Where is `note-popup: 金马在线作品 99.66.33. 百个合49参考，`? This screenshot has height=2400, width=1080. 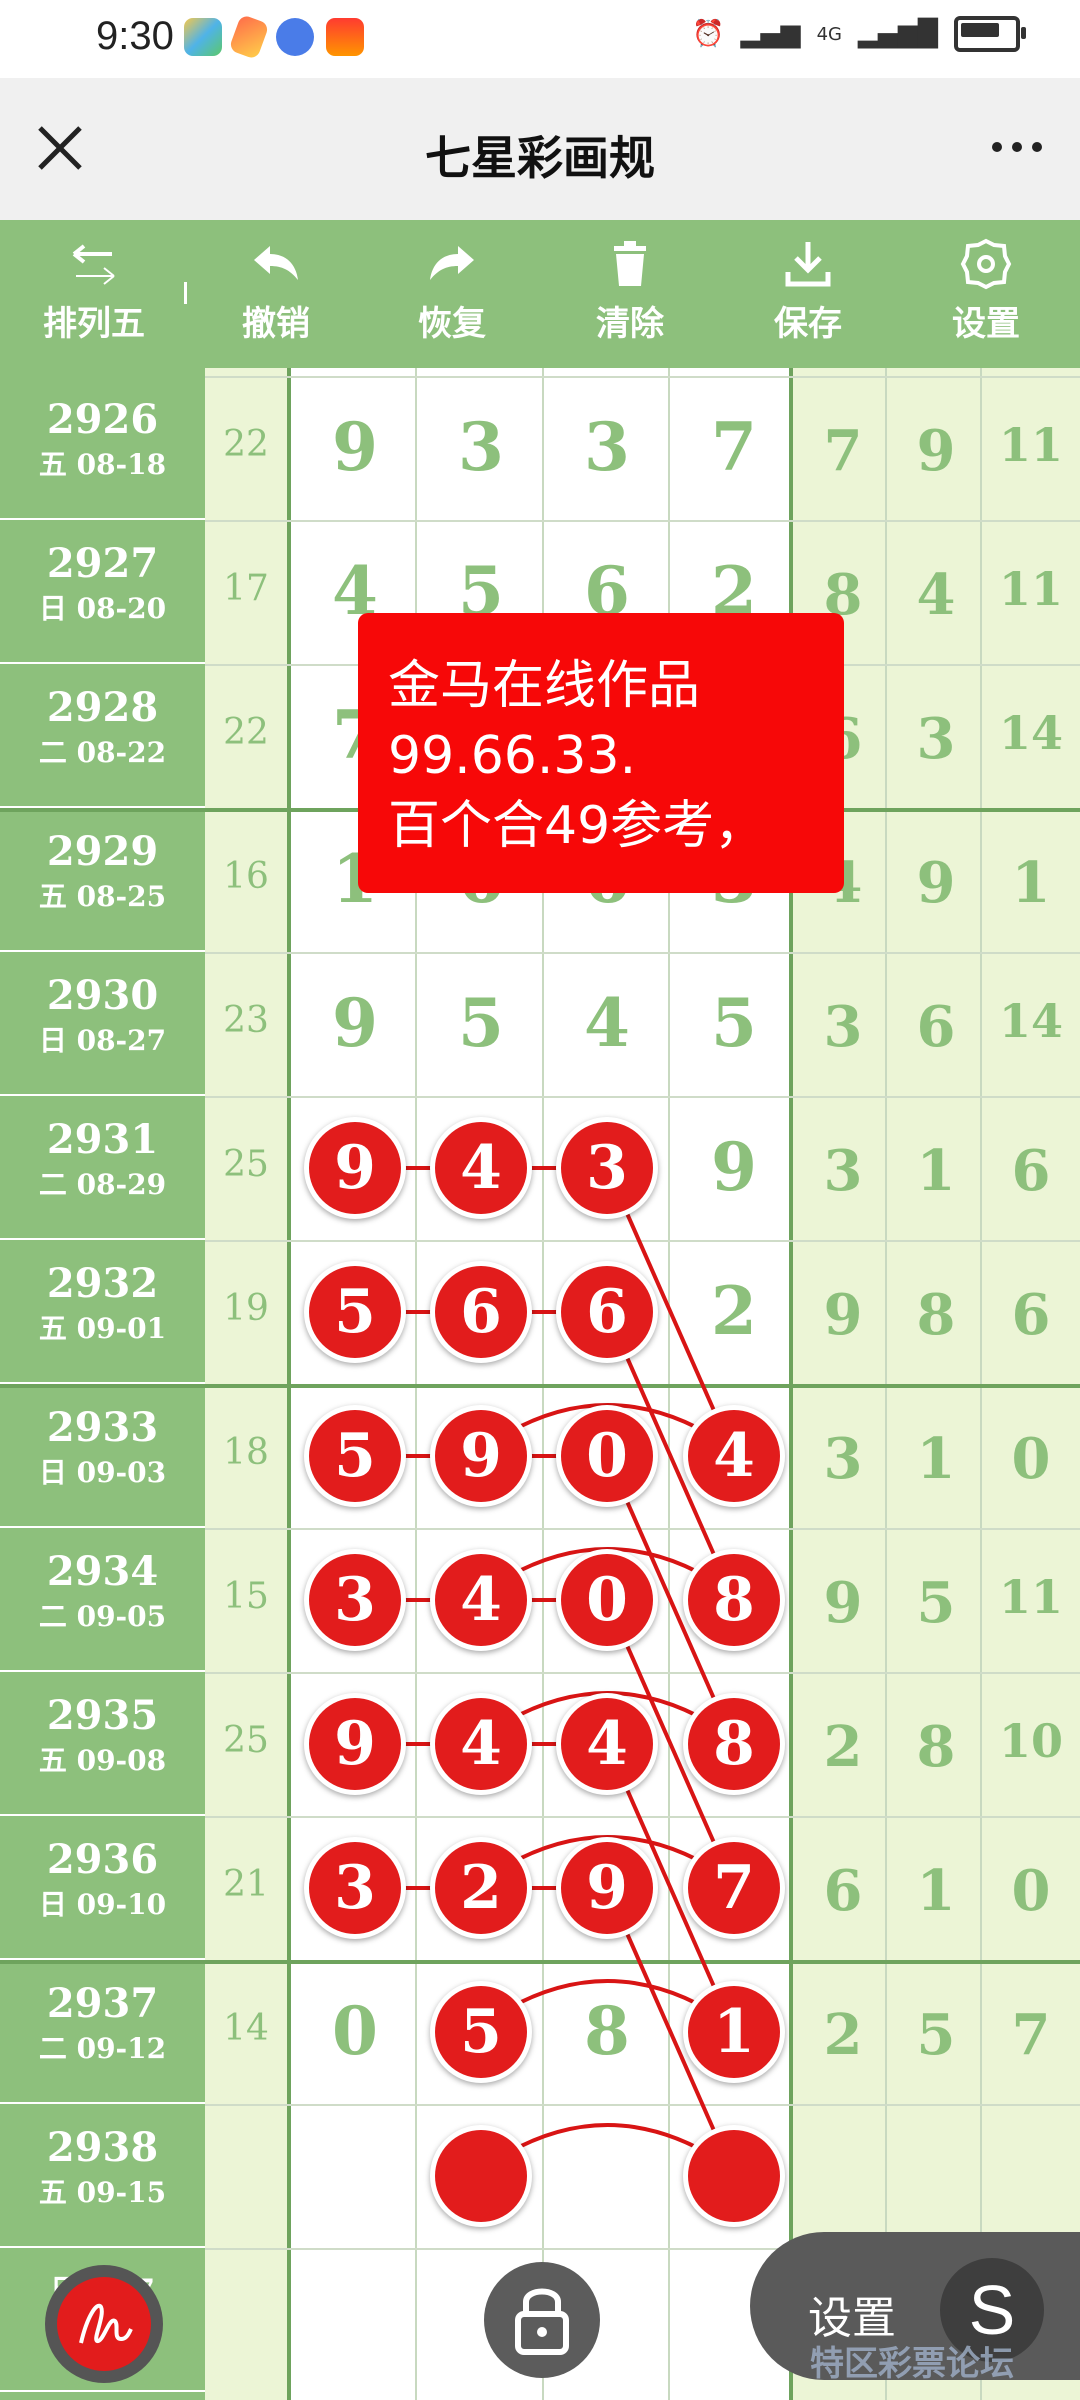
note-popup: 金马在线作品 99.66.33. 百个合49参考， is located at coordinates (601, 753).